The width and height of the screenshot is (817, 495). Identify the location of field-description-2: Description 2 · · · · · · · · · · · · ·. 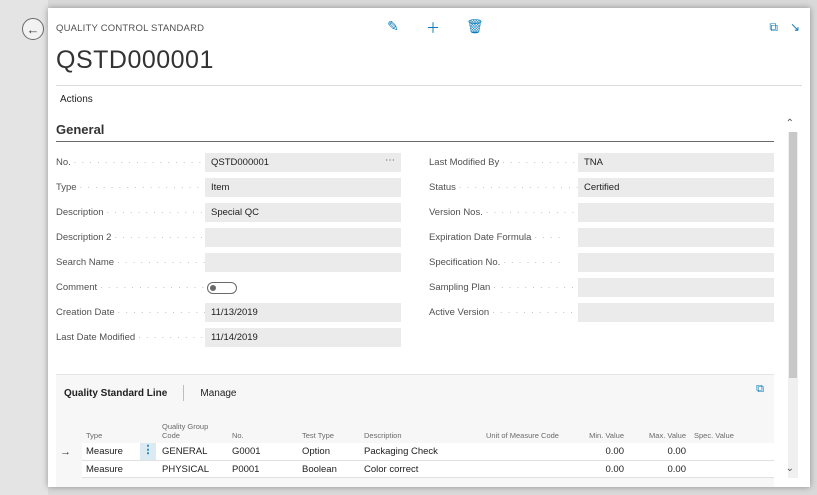
(228, 237).